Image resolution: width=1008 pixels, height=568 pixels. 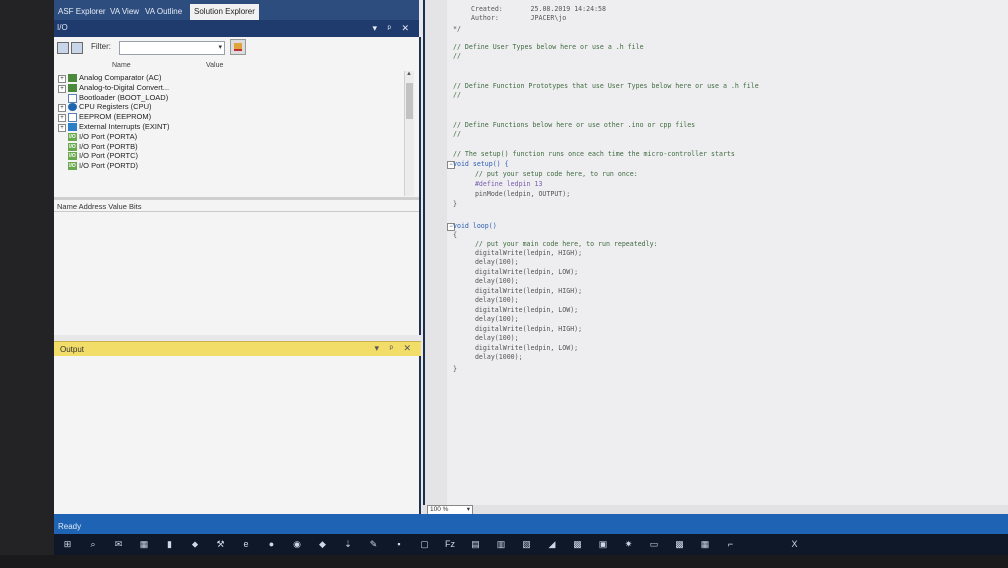 What do you see at coordinates (475, 226) in the screenshot?
I see `code-line: void loop()` at bounding box center [475, 226].